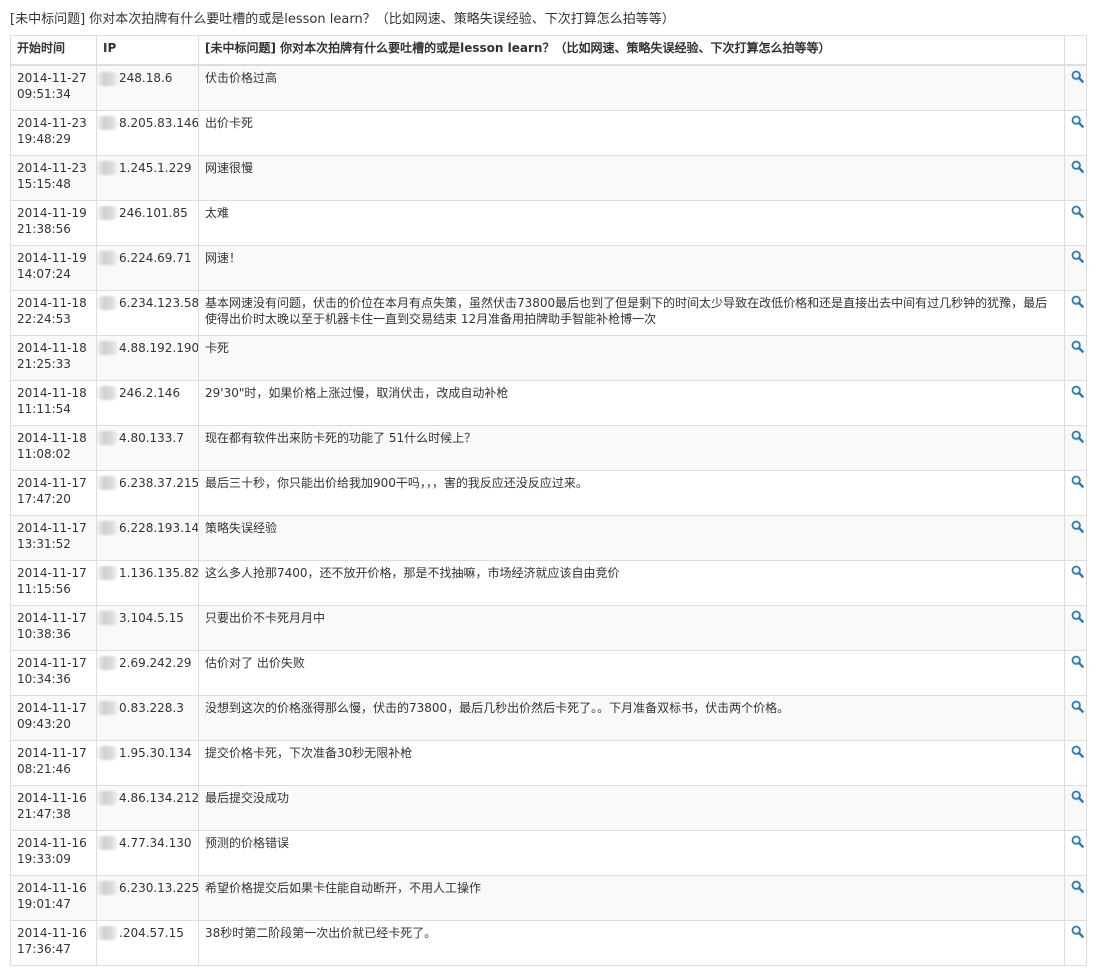  I want to click on cell-start-time: 2014-11-16 21:47:38, so click(53, 807).